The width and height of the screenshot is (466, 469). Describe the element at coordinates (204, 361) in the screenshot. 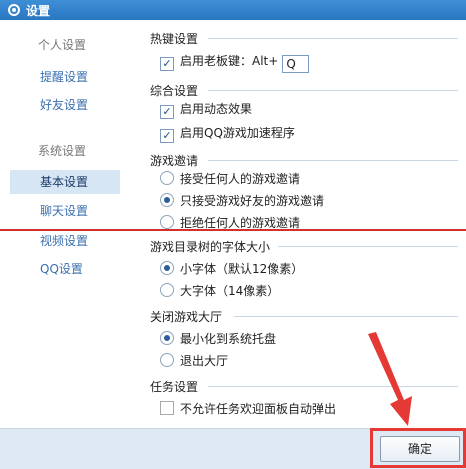

I see `close-option-label: 退出大厅` at that location.